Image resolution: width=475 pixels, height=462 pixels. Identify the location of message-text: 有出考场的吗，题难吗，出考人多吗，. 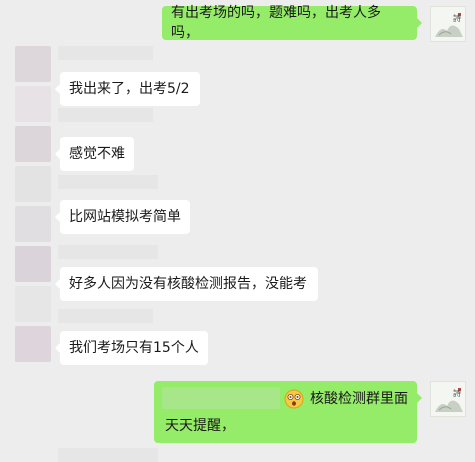
(276, 23).